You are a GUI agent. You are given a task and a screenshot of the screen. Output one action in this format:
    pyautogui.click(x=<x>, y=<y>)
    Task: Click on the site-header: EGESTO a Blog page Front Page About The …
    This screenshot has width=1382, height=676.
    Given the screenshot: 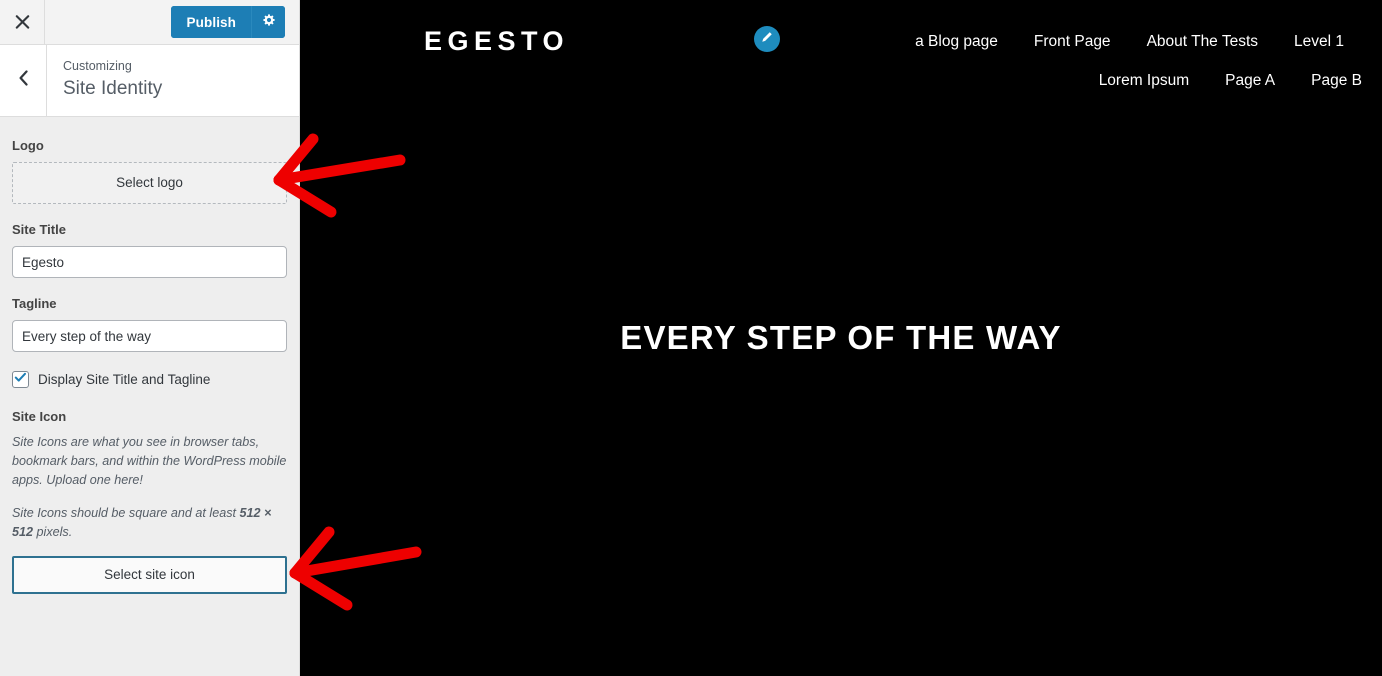 What is the action you would take?
    pyautogui.click(x=841, y=50)
    